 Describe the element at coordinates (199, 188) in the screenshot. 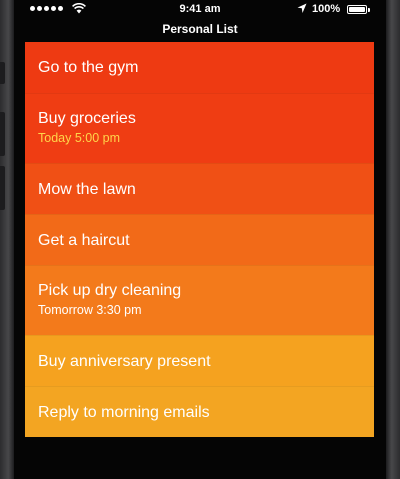

I see `task-item: Mow the lawn` at that location.